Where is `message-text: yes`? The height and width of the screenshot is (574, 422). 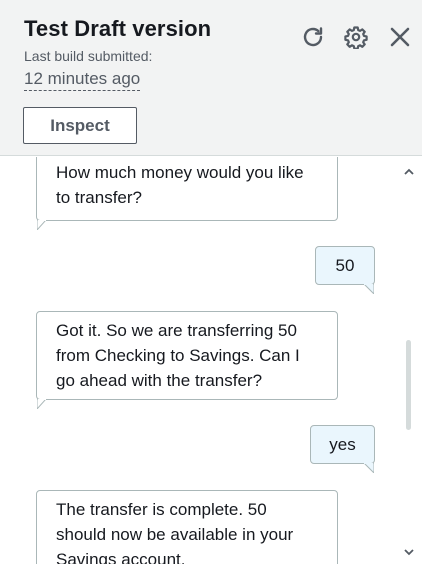 message-text: yes is located at coordinates (342, 444).